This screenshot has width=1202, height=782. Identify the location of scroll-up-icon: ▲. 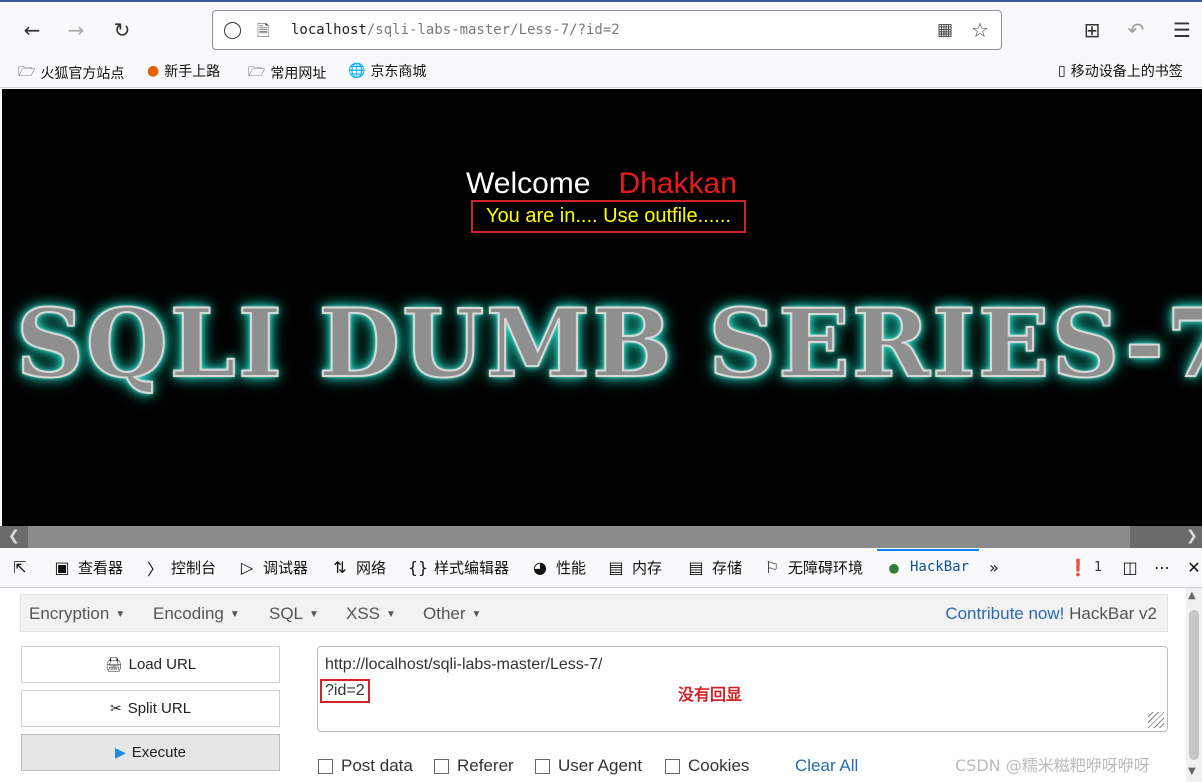
(1192, 595).